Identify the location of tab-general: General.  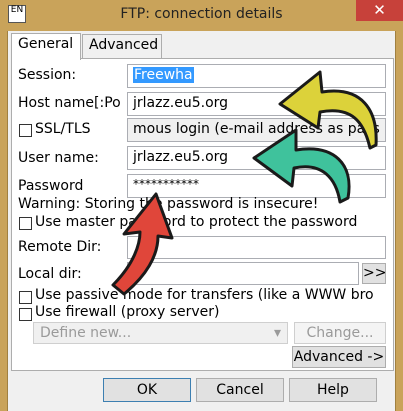
(46, 46).